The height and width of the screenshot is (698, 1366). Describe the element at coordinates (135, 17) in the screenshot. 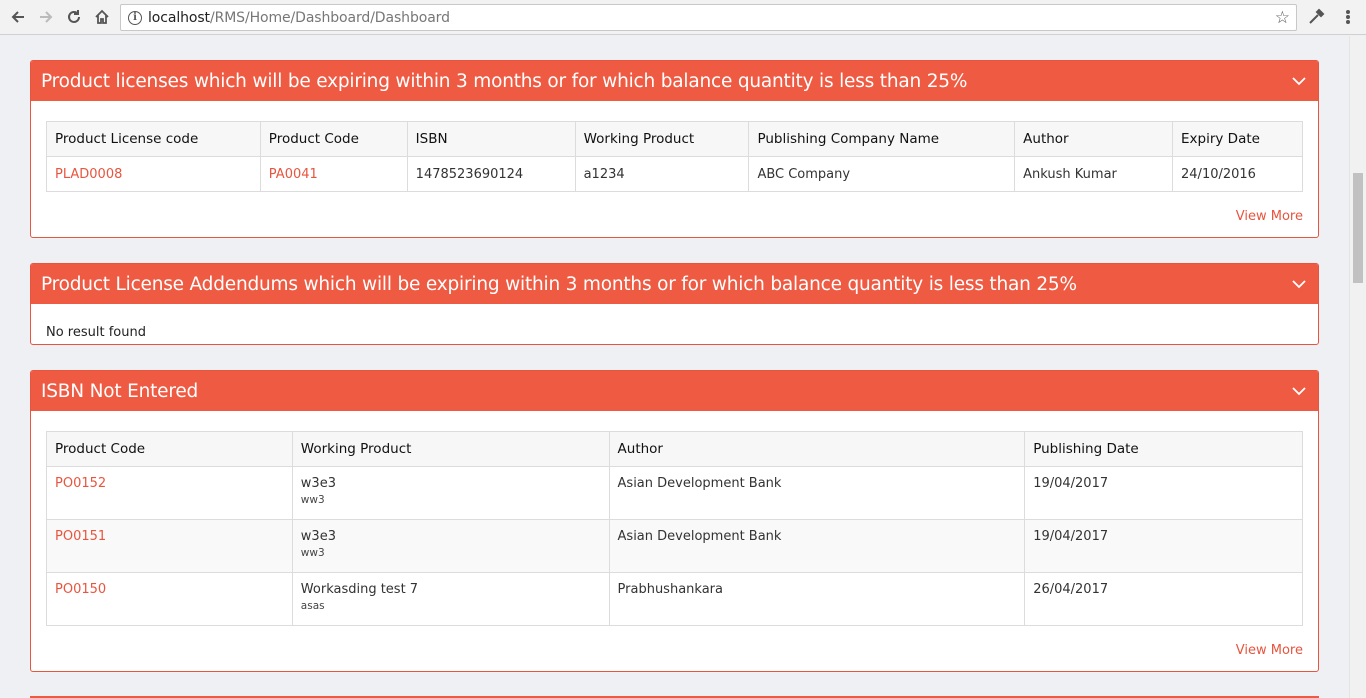

I see `info-icon: i` at that location.